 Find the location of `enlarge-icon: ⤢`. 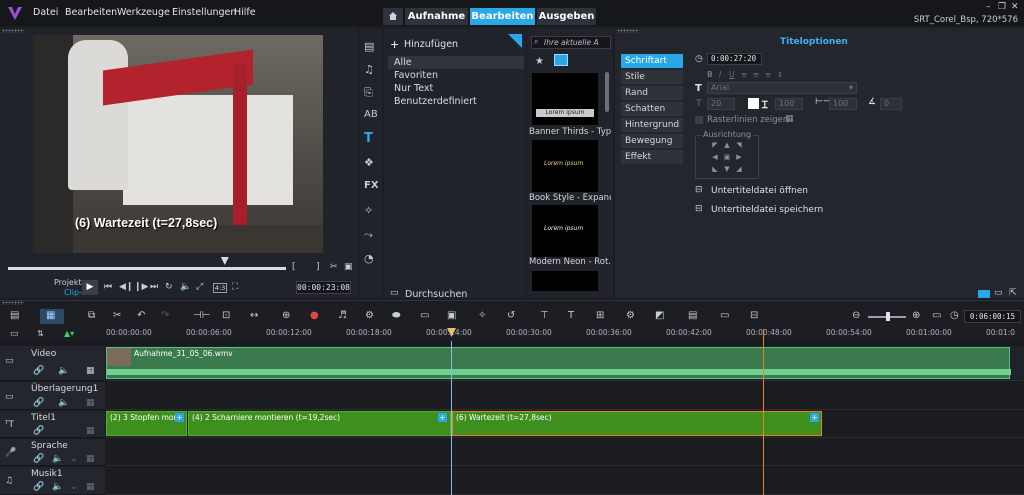

enlarge-icon: ⤢ is located at coordinates (199, 287).